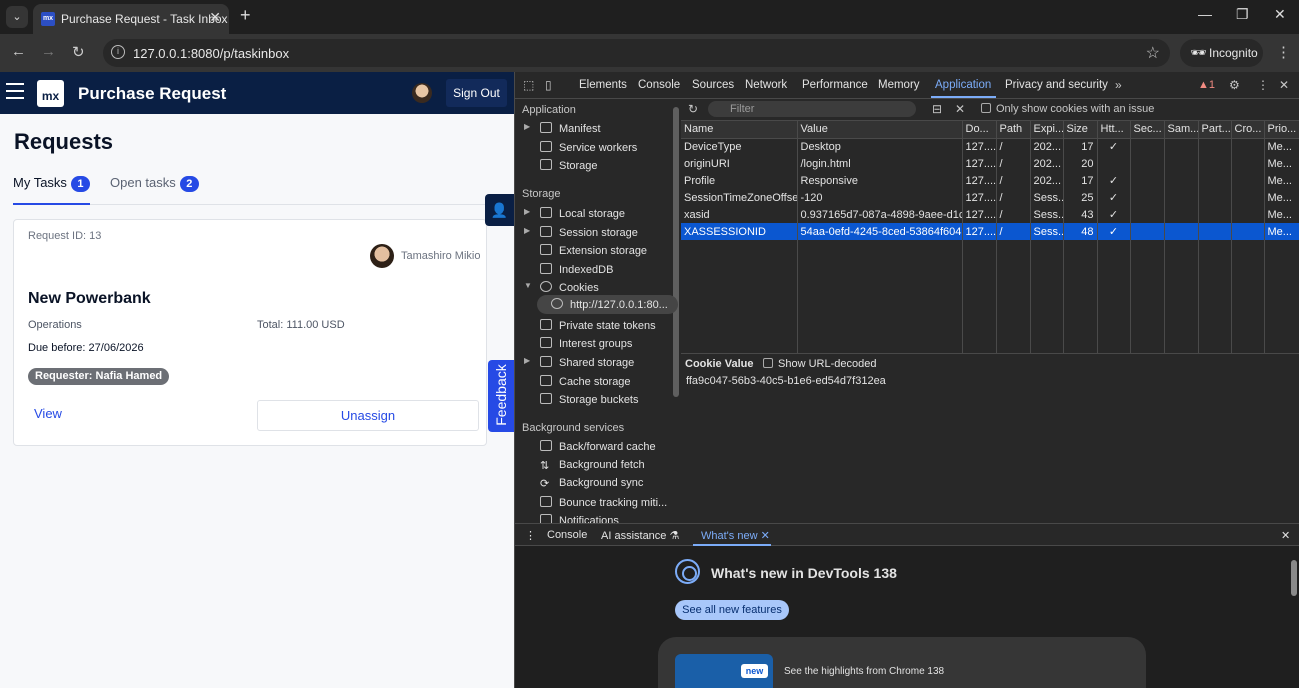  What do you see at coordinates (598, 446) in the screenshot?
I see `sidebar-item-bfcache: Back/forward cache` at bounding box center [598, 446].